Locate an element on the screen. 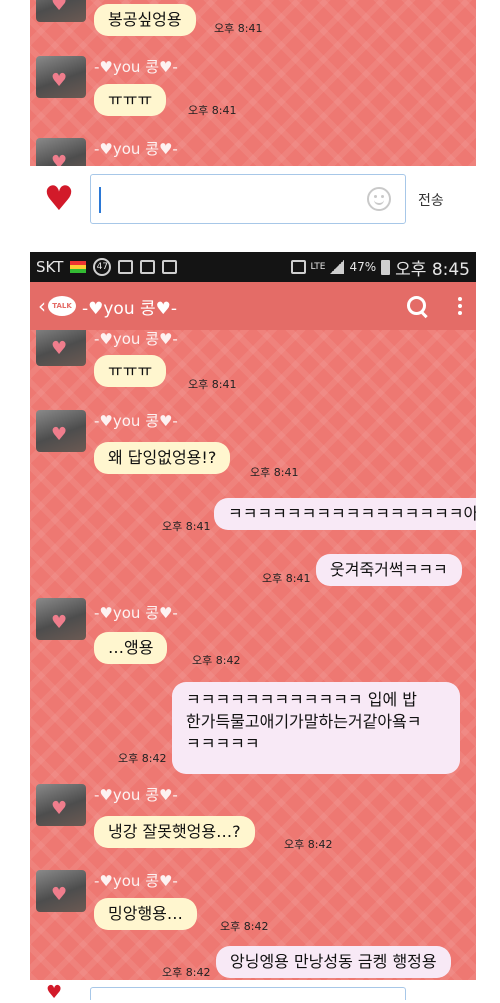  input-bar: ♥ 전송 is located at coordinates (250, 200).